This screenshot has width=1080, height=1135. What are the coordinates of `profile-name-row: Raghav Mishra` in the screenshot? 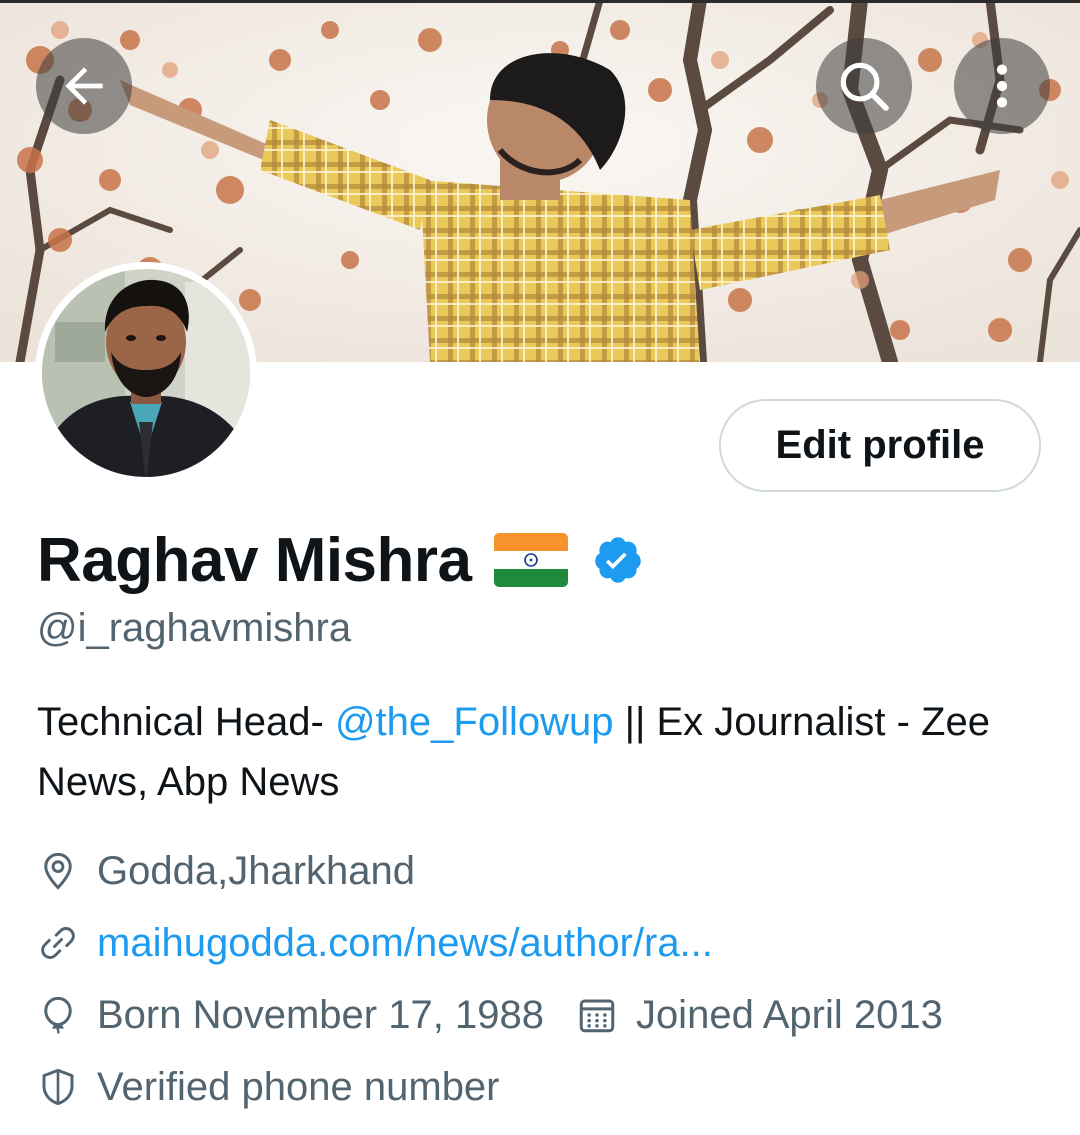 It's located at (340, 560).